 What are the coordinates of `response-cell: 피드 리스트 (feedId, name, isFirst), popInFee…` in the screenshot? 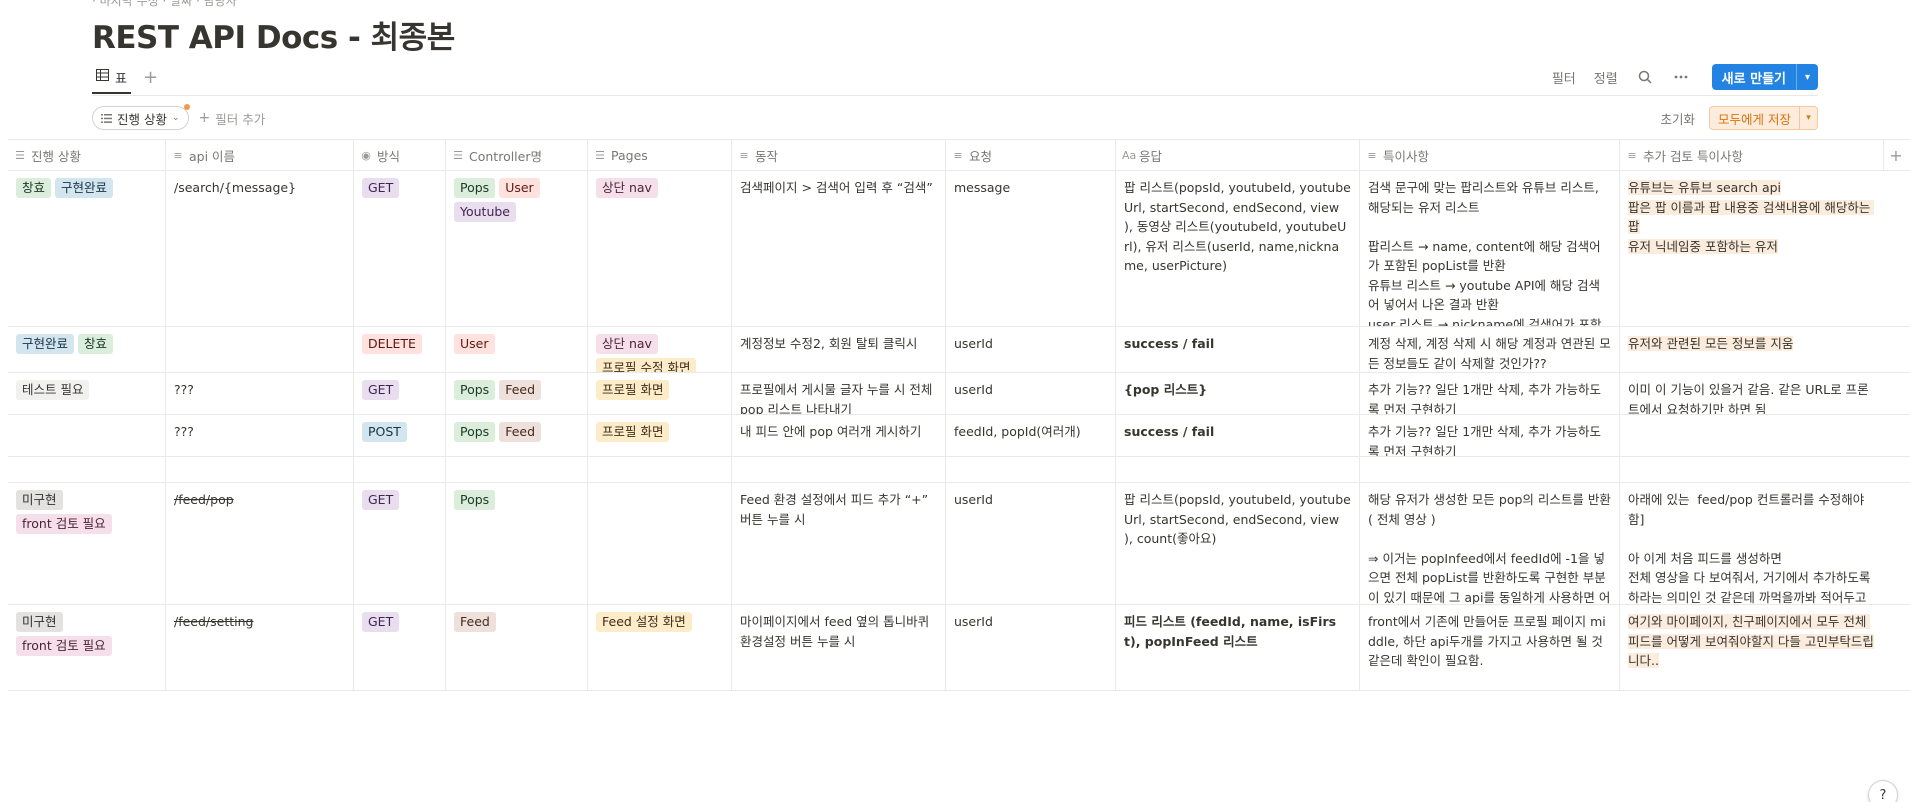 It's located at (1238, 647).